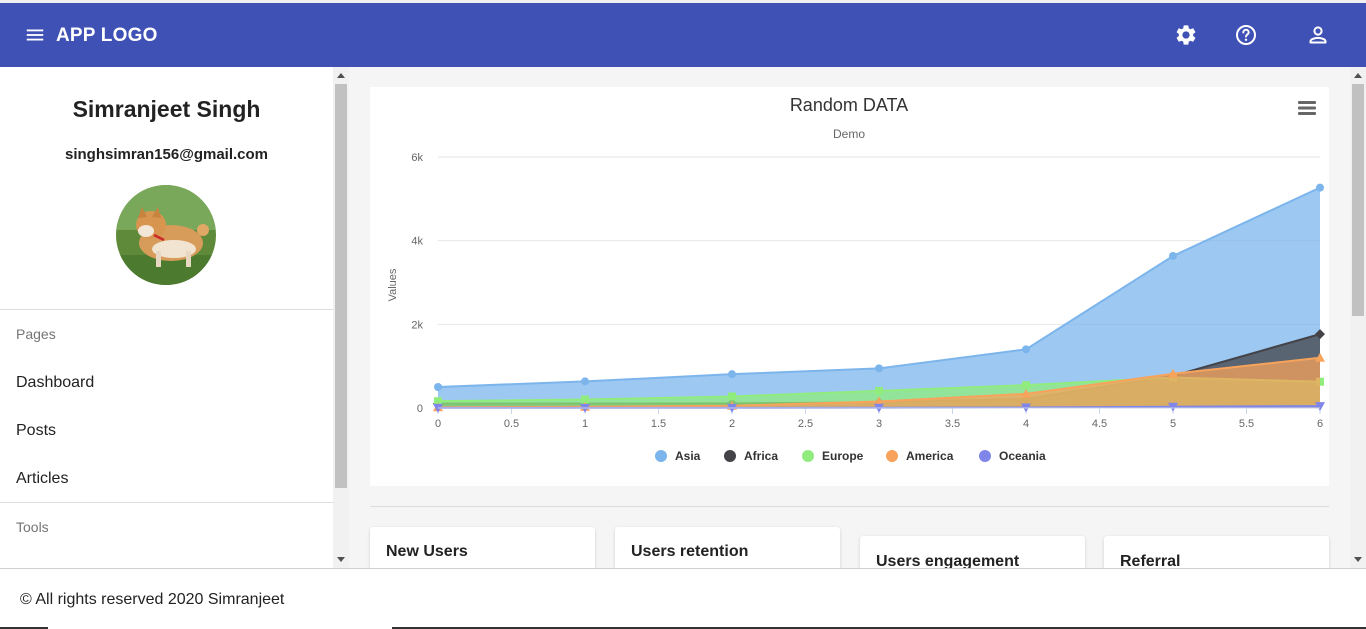 Image resolution: width=1366 pixels, height=629 pixels. What do you see at coordinates (1216, 552) in the screenshot?
I see `card-referral: Referral` at bounding box center [1216, 552].